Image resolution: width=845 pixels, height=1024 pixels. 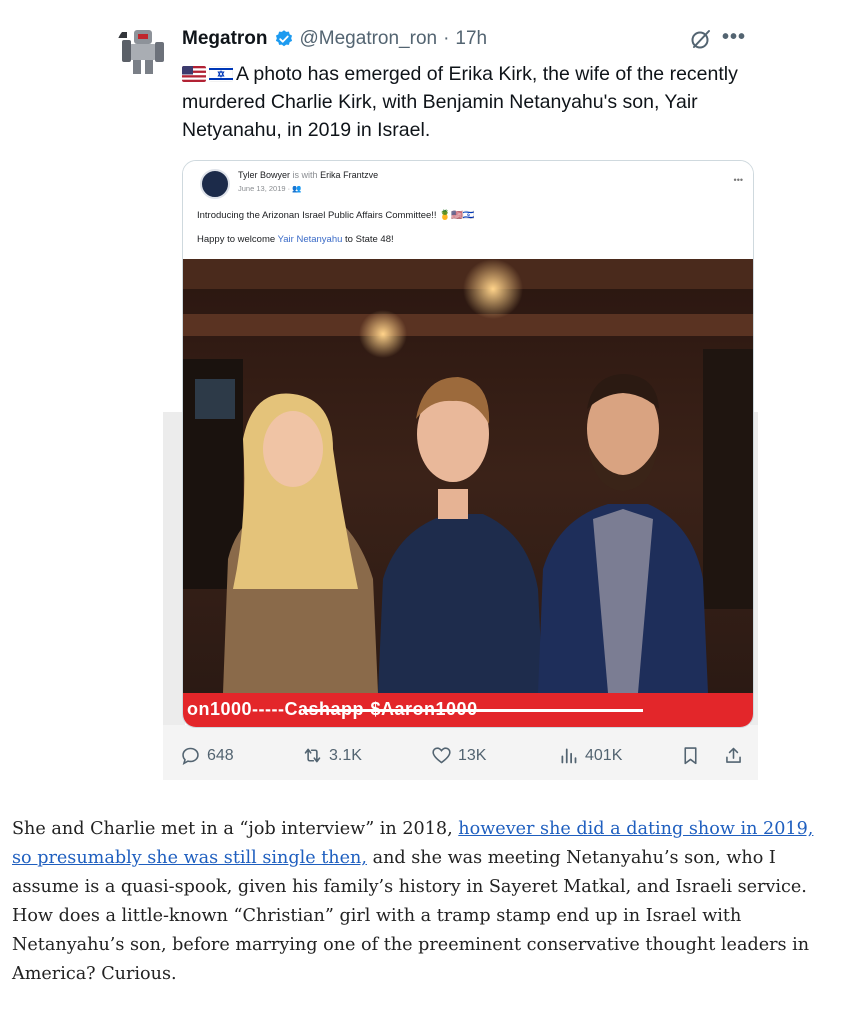 I want to click on timestamp: 17h, so click(x=471, y=39).